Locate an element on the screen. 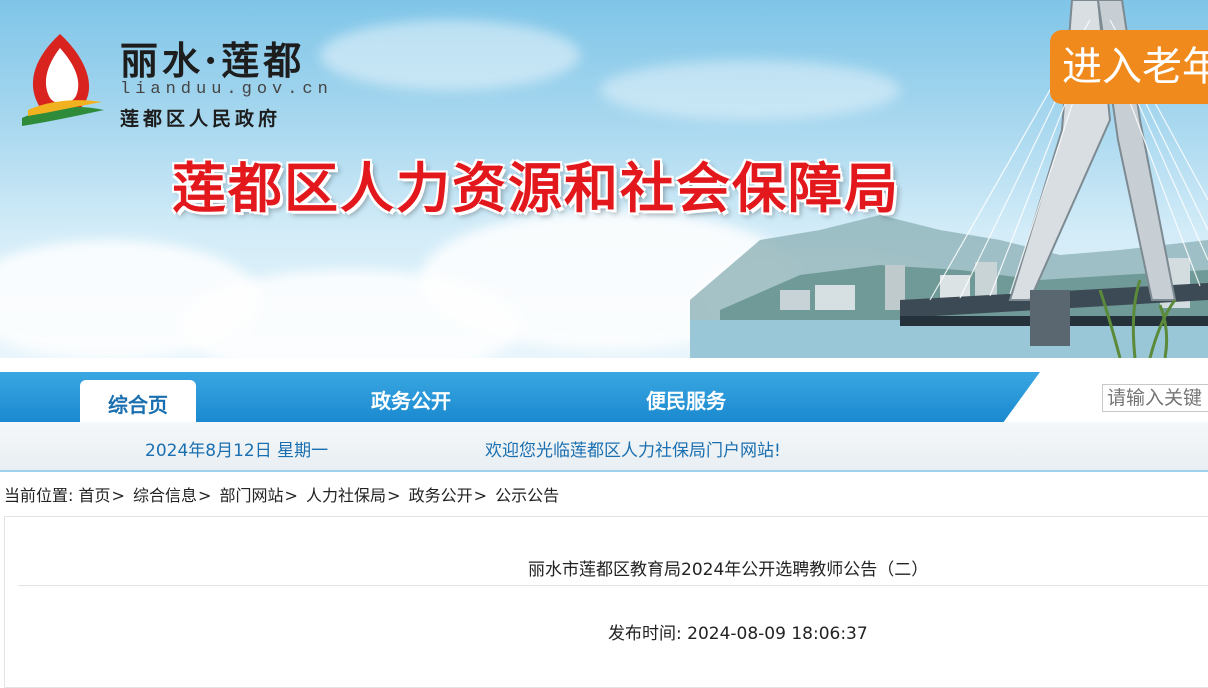 The height and width of the screenshot is (688, 1208). breadcrumb-item-home: 首页 is located at coordinates (95, 495).